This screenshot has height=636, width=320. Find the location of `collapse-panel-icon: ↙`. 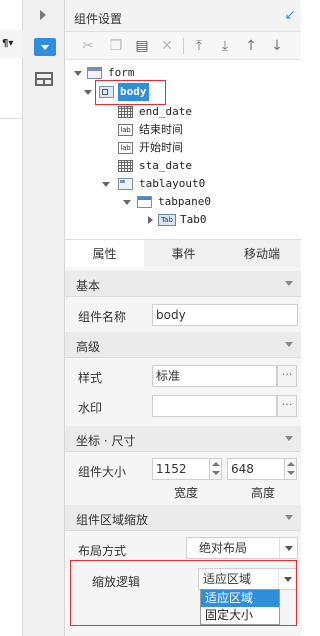

collapse-panel-icon: ↙ is located at coordinates (290, 16).